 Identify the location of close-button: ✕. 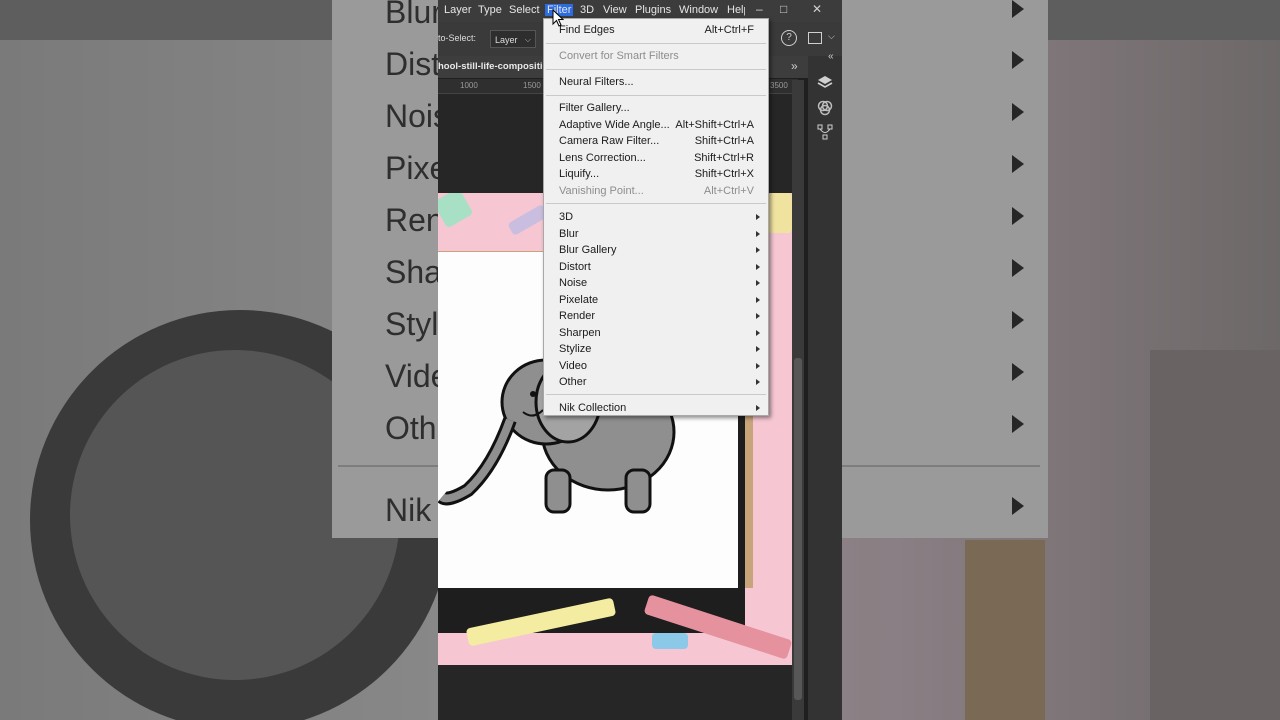
(817, 9).